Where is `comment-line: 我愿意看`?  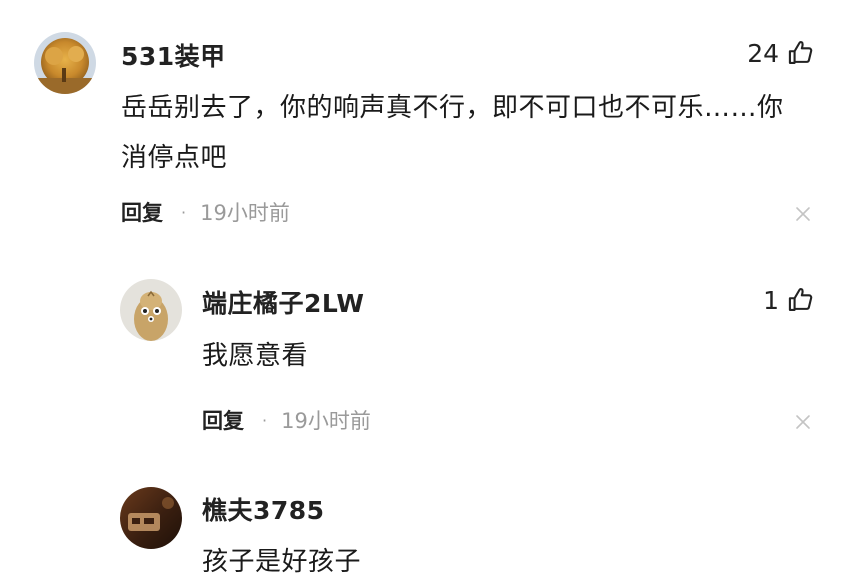 comment-line: 我愿意看 is located at coordinates (255, 356).